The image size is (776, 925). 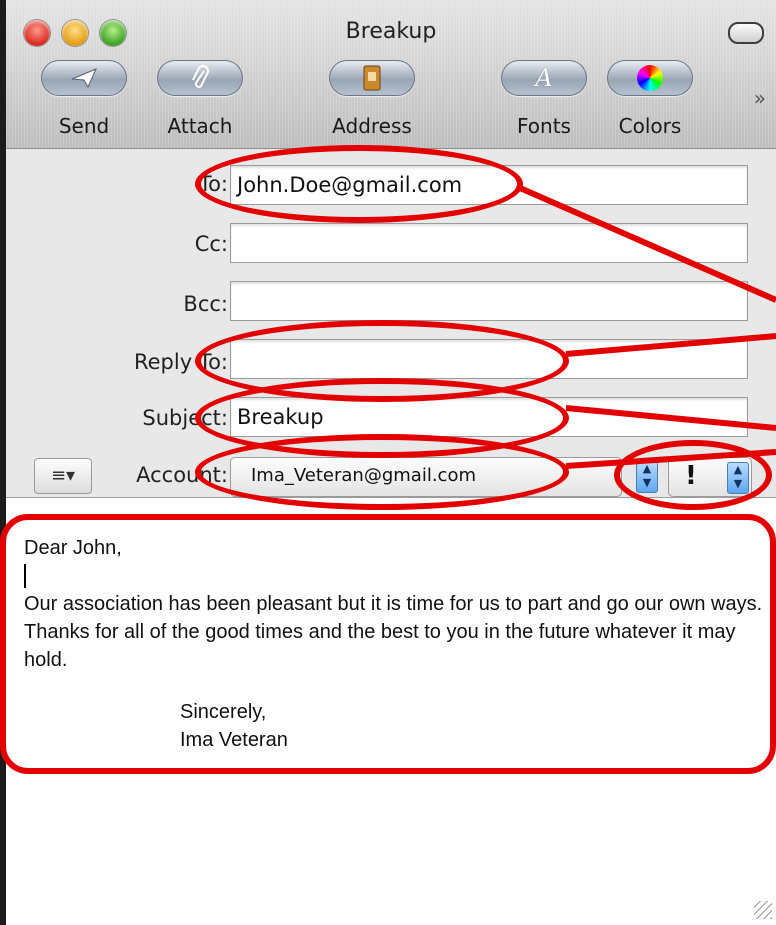 I want to click on account-select-stepper-icon: ▲ ▼, so click(x=647, y=477).